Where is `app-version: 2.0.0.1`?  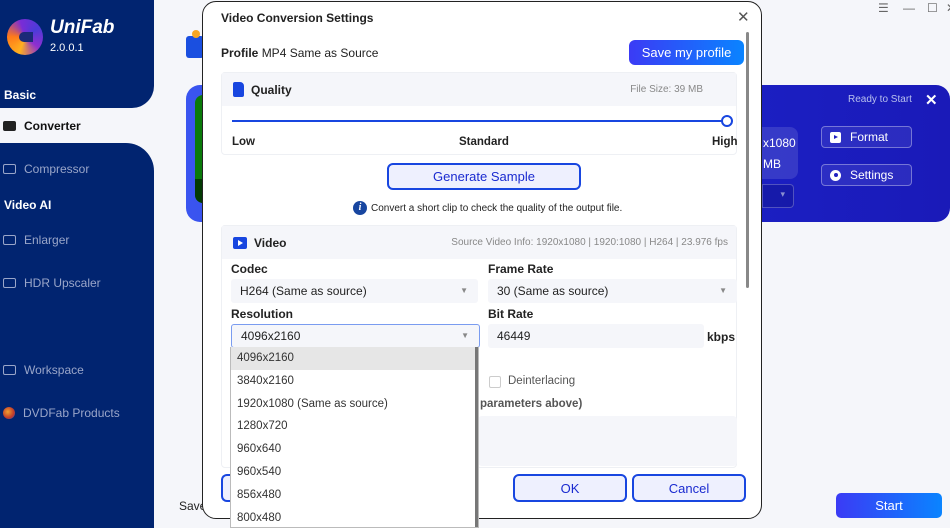
app-version: 2.0.0.1 is located at coordinates (67, 48).